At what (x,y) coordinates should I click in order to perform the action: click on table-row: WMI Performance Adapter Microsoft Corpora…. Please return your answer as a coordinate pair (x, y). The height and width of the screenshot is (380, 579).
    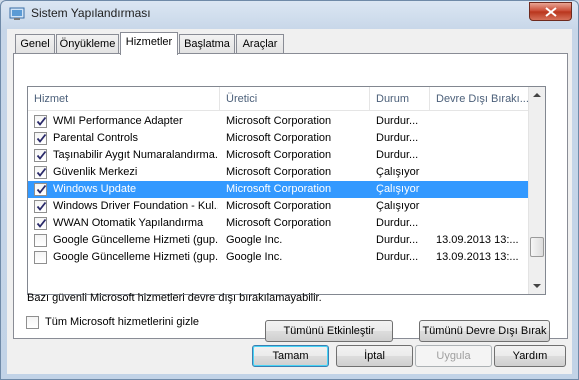
    Looking at the image, I should click on (279, 121).